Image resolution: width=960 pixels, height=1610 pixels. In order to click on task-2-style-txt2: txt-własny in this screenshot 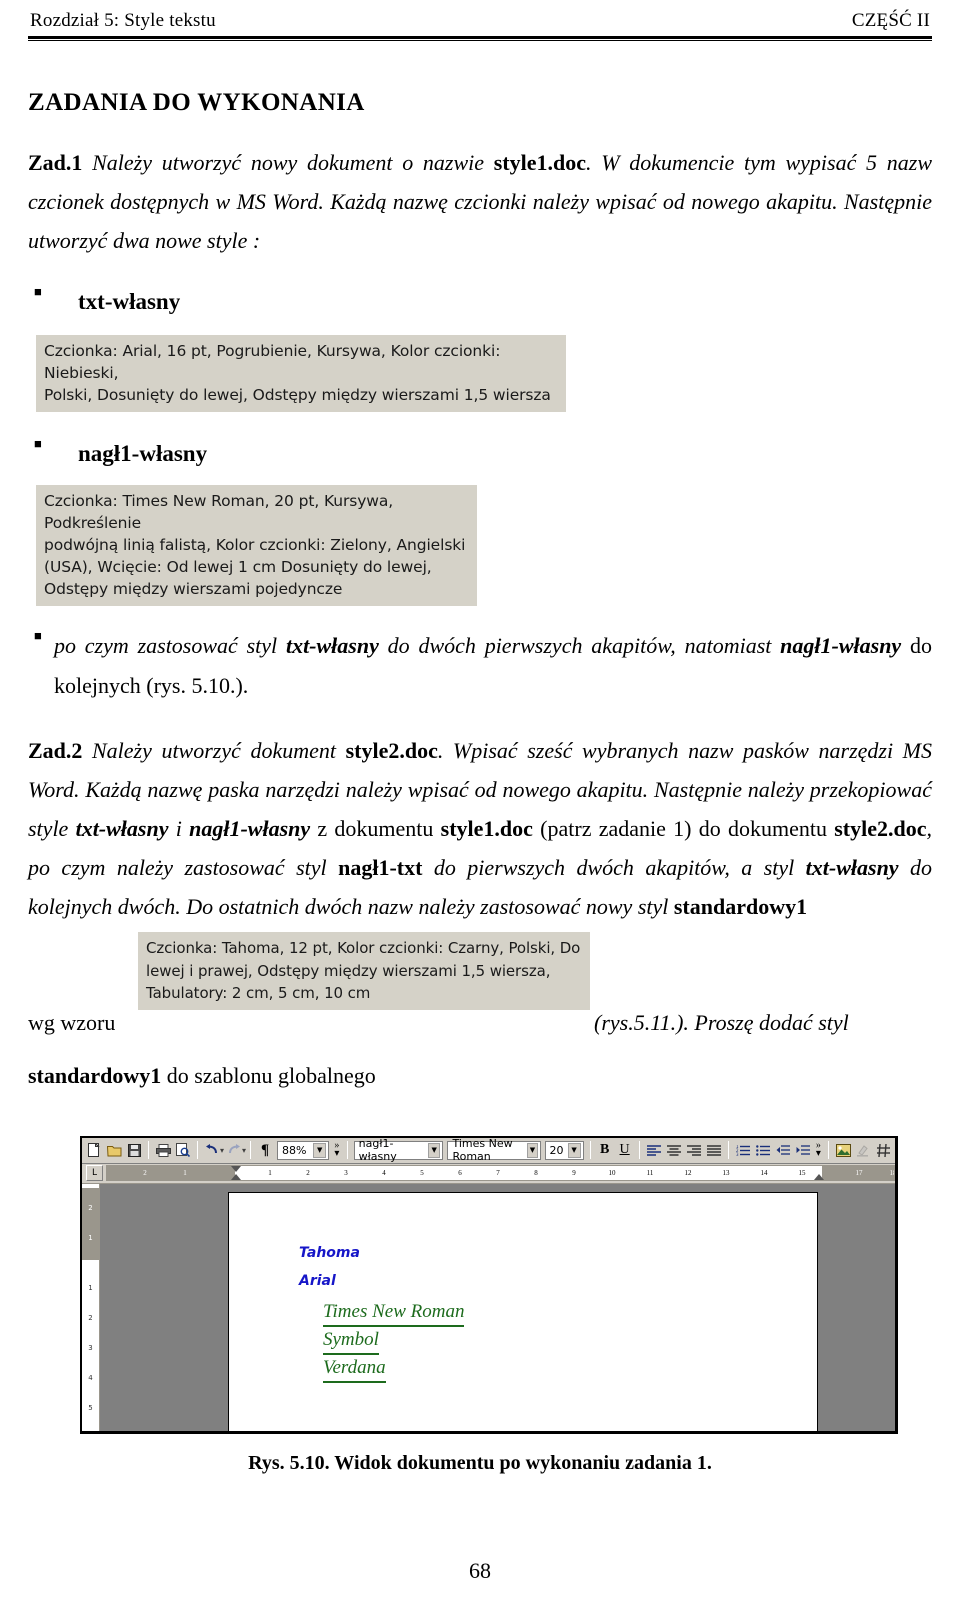, I will do `click(852, 868)`.